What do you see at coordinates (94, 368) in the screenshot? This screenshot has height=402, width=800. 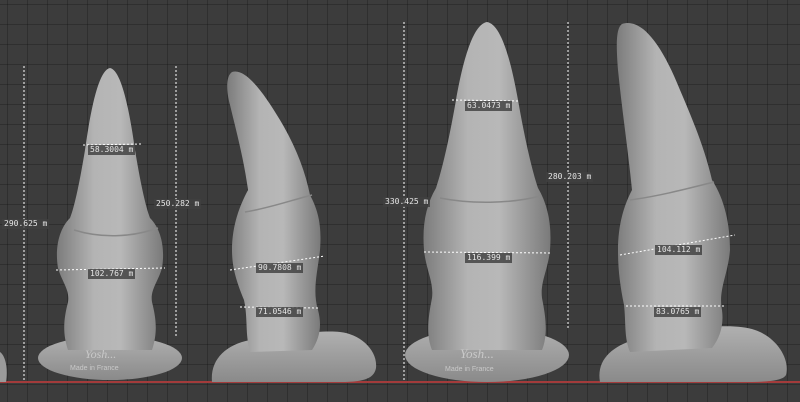 I see `model-1-made-in: Made in France` at bounding box center [94, 368].